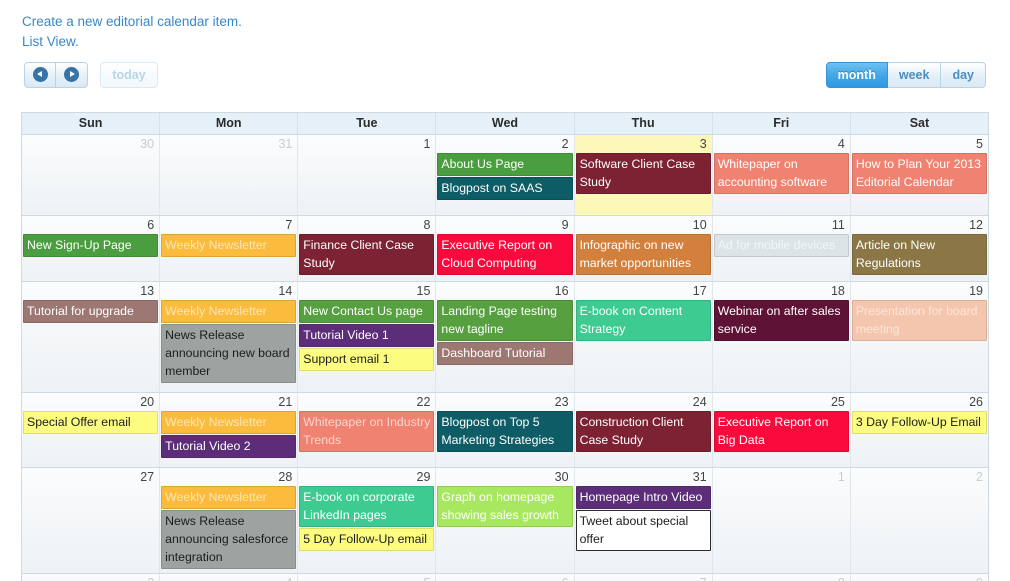  I want to click on weekday-header-sat: Sat, so click(919, 123).